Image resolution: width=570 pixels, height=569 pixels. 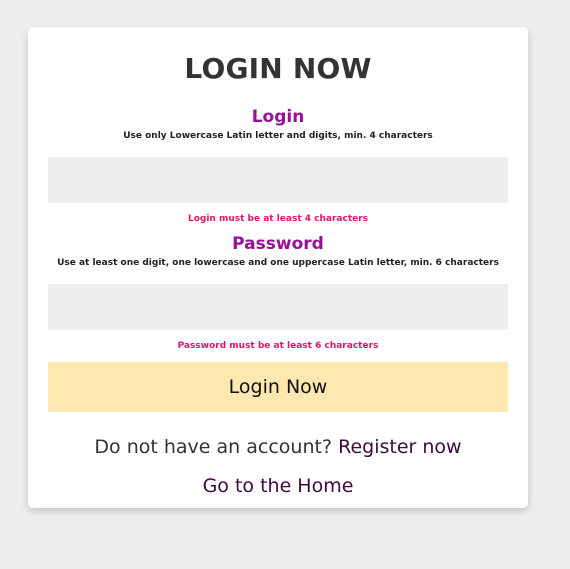 What do you see at coordinates (278, 244) in the screenshot?
I see `password-label: Password` at bounding box center [278, 244].